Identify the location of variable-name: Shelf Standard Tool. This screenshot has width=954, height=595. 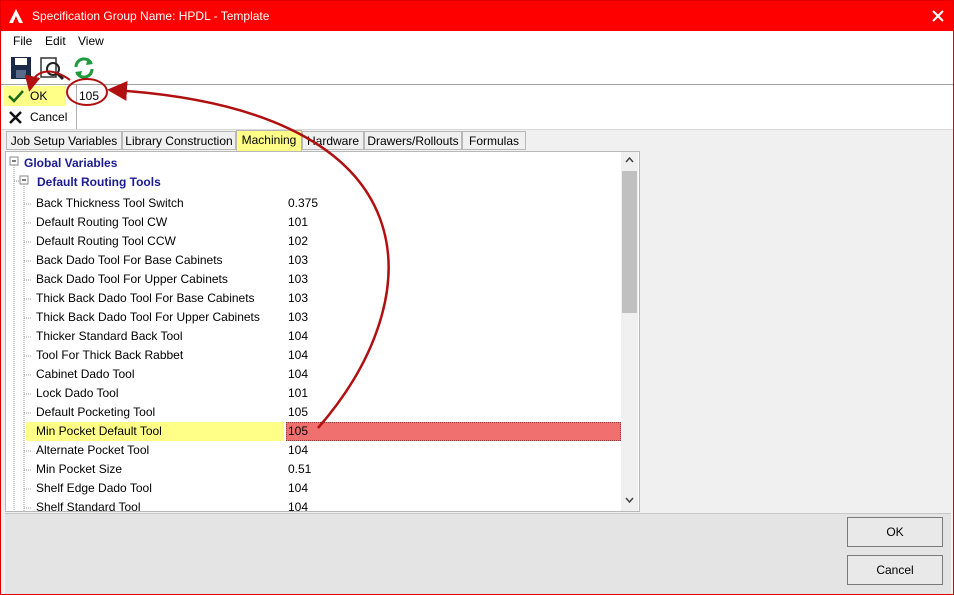
(88, 506).